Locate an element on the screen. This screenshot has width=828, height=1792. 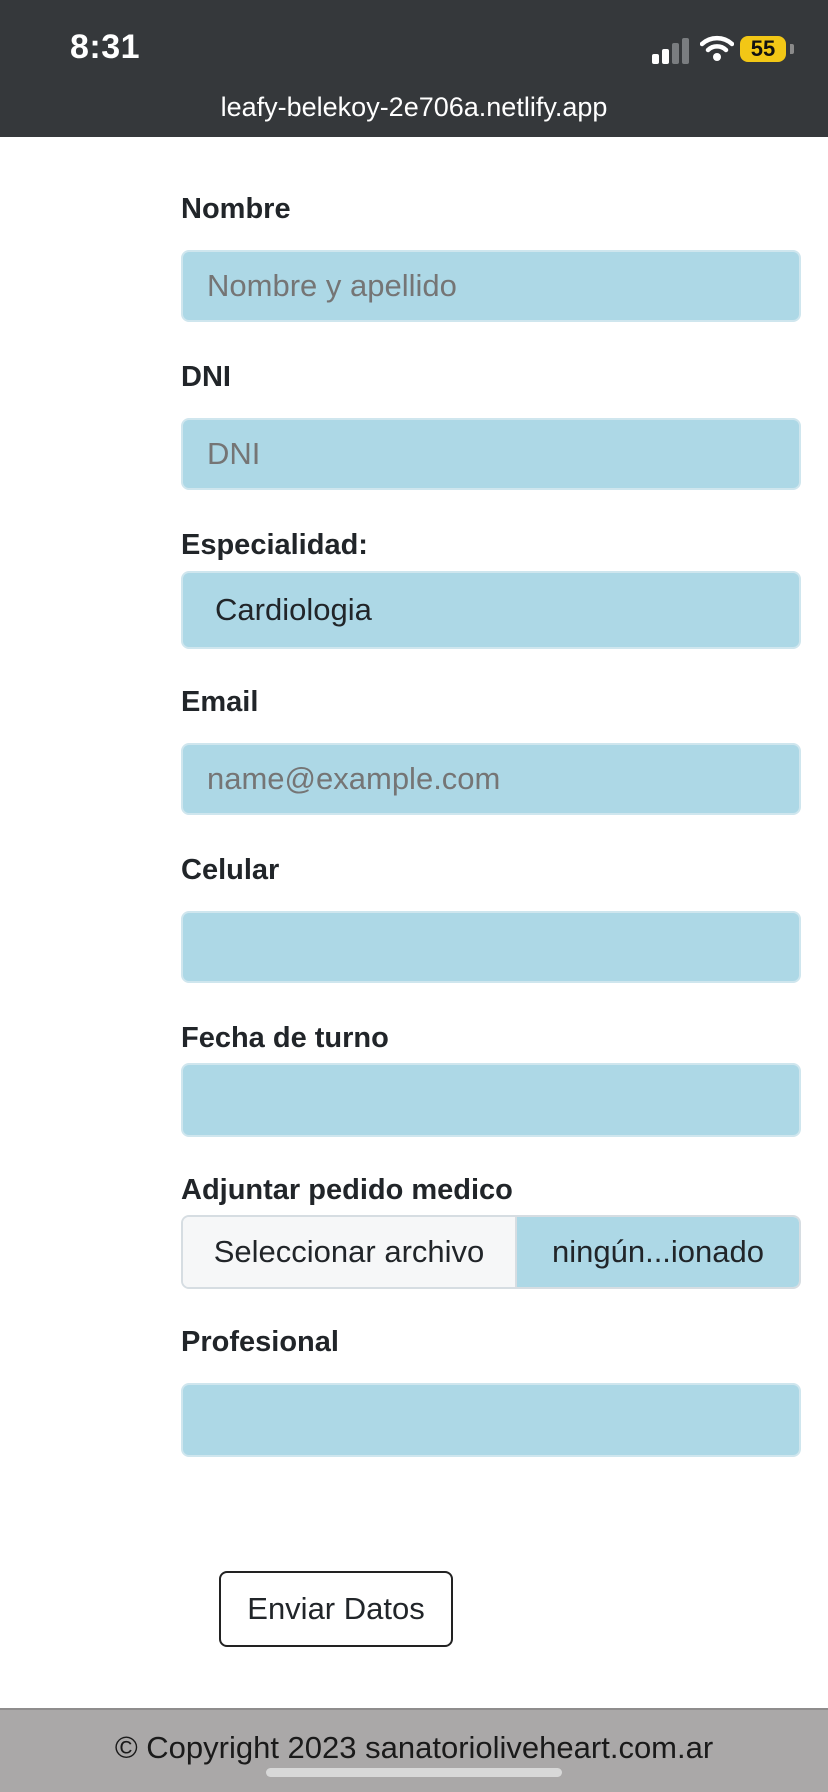
especialidad-label: Especialidad: is located at coordinates (274, 545).